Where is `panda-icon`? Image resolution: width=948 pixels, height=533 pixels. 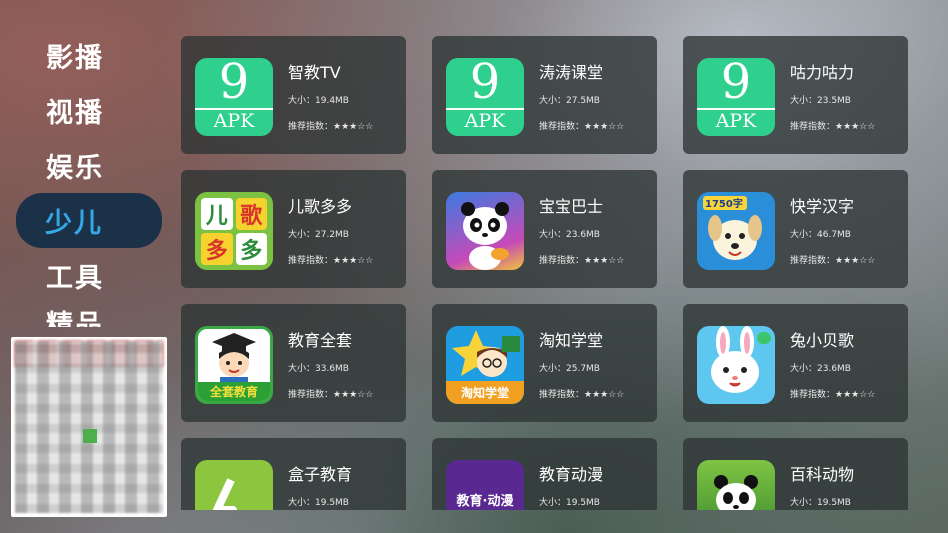
panda-icon is located at coordinates (485, 231).